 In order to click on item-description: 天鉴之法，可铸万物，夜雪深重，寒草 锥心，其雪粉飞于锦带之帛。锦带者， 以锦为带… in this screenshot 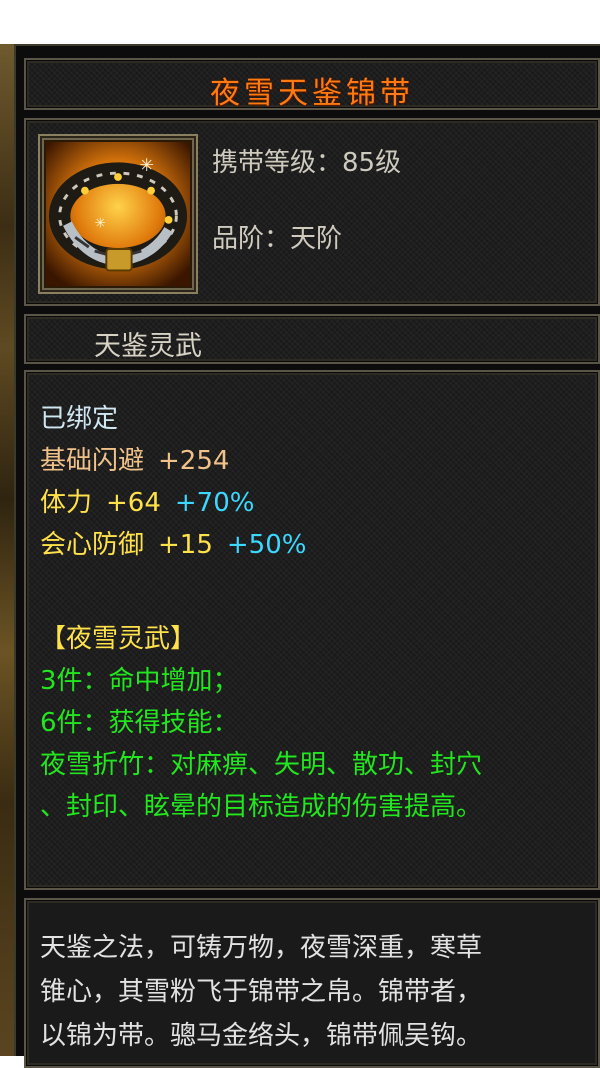, I will do `click(261, 992)`.